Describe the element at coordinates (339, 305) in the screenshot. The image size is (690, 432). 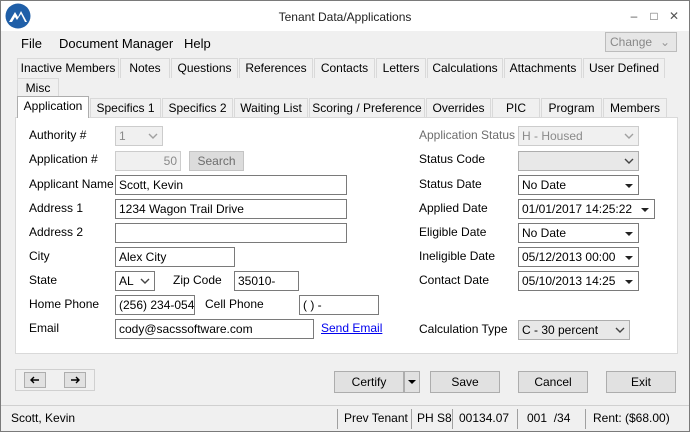
I see `cell-phone-field: ( ) -` at that location.